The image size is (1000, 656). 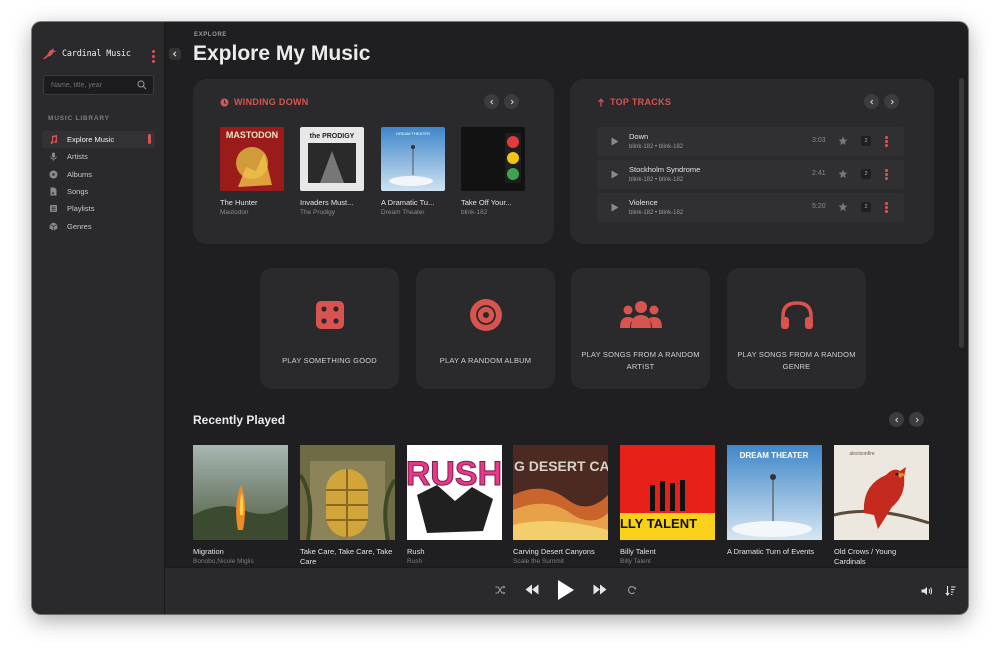 I want to click on sidebar-item-songs: Songs, so click(x=98, y=191).